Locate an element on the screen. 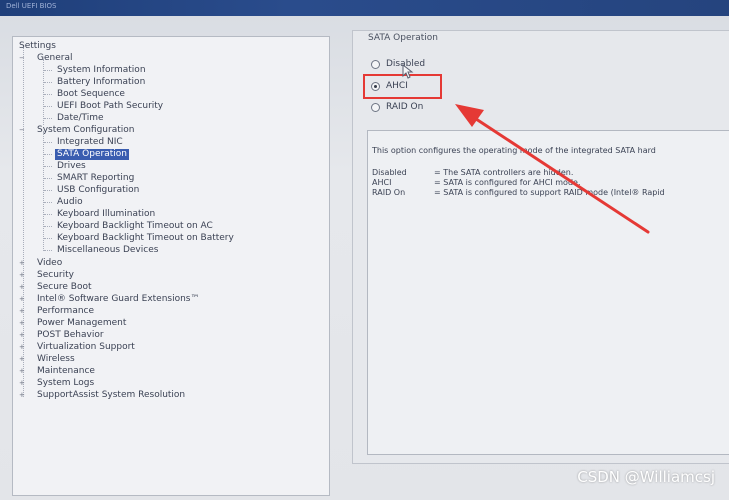 The image size is (729, 500). tree-item-keyboard-backlight-timeout-ac: Keyboard Backlight Timeout on AC is located at coordinates (135, 226).